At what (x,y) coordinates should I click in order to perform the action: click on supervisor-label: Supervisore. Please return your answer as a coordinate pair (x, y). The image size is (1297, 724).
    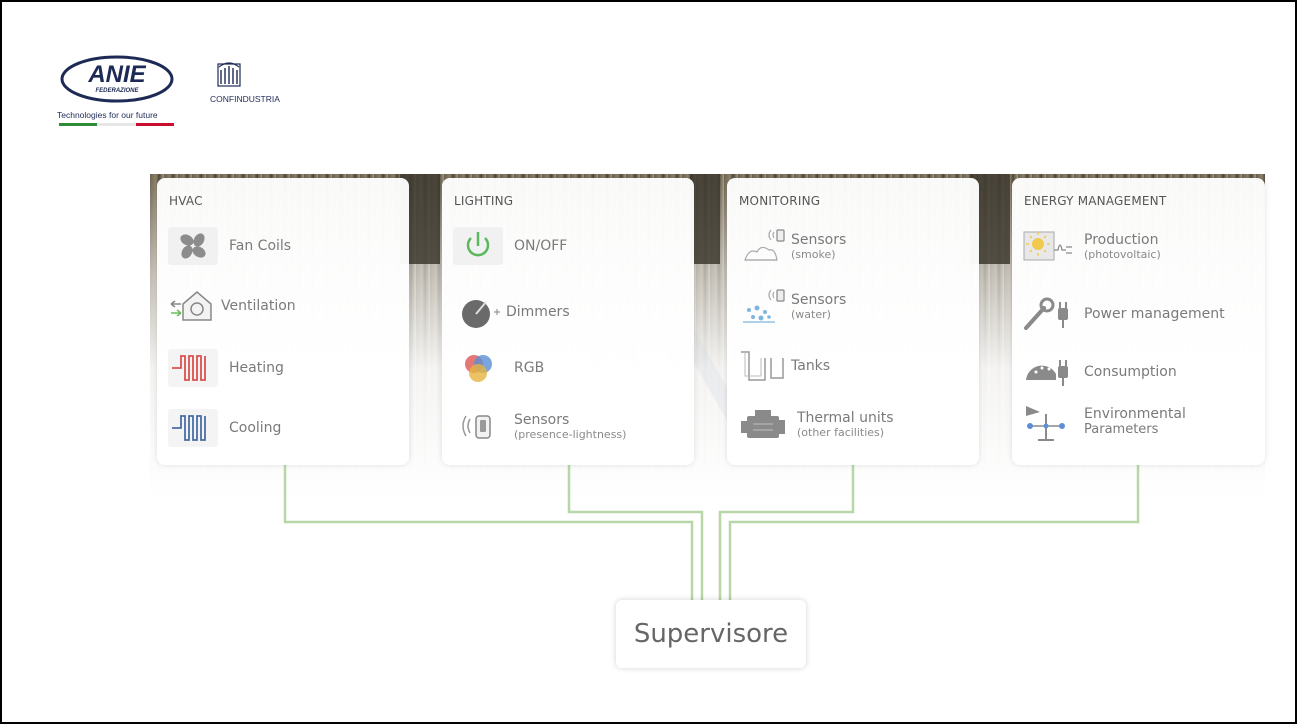
    Looking at the image, I should click on (711, 634).